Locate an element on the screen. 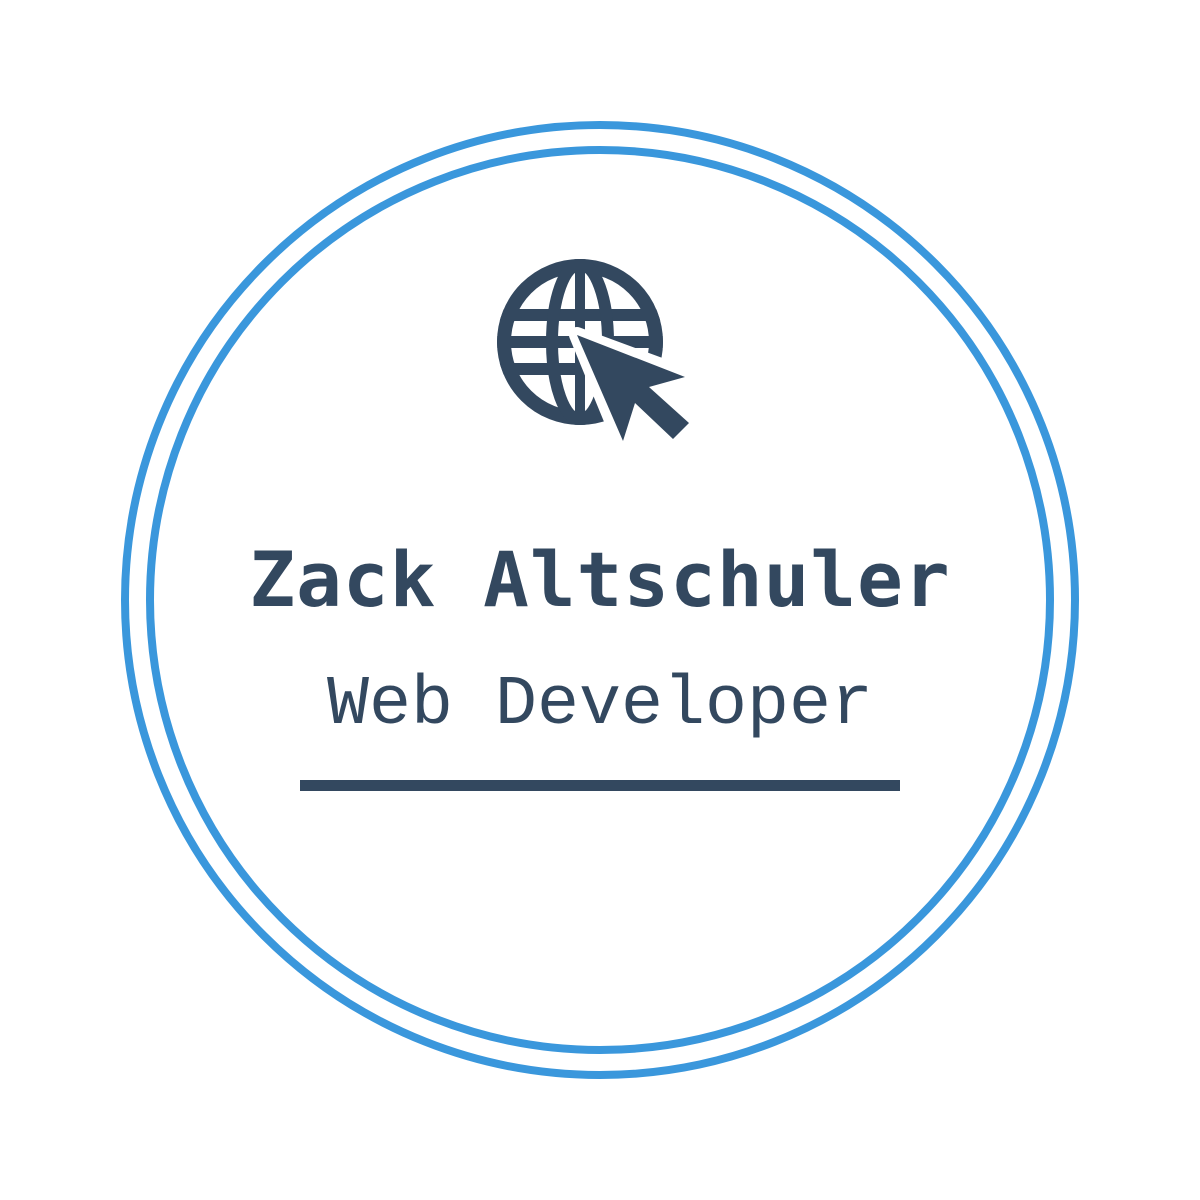 This screenshot has height=1200, width=1200. person-name: Zack Altschuler is located at coordinates (600, 579).